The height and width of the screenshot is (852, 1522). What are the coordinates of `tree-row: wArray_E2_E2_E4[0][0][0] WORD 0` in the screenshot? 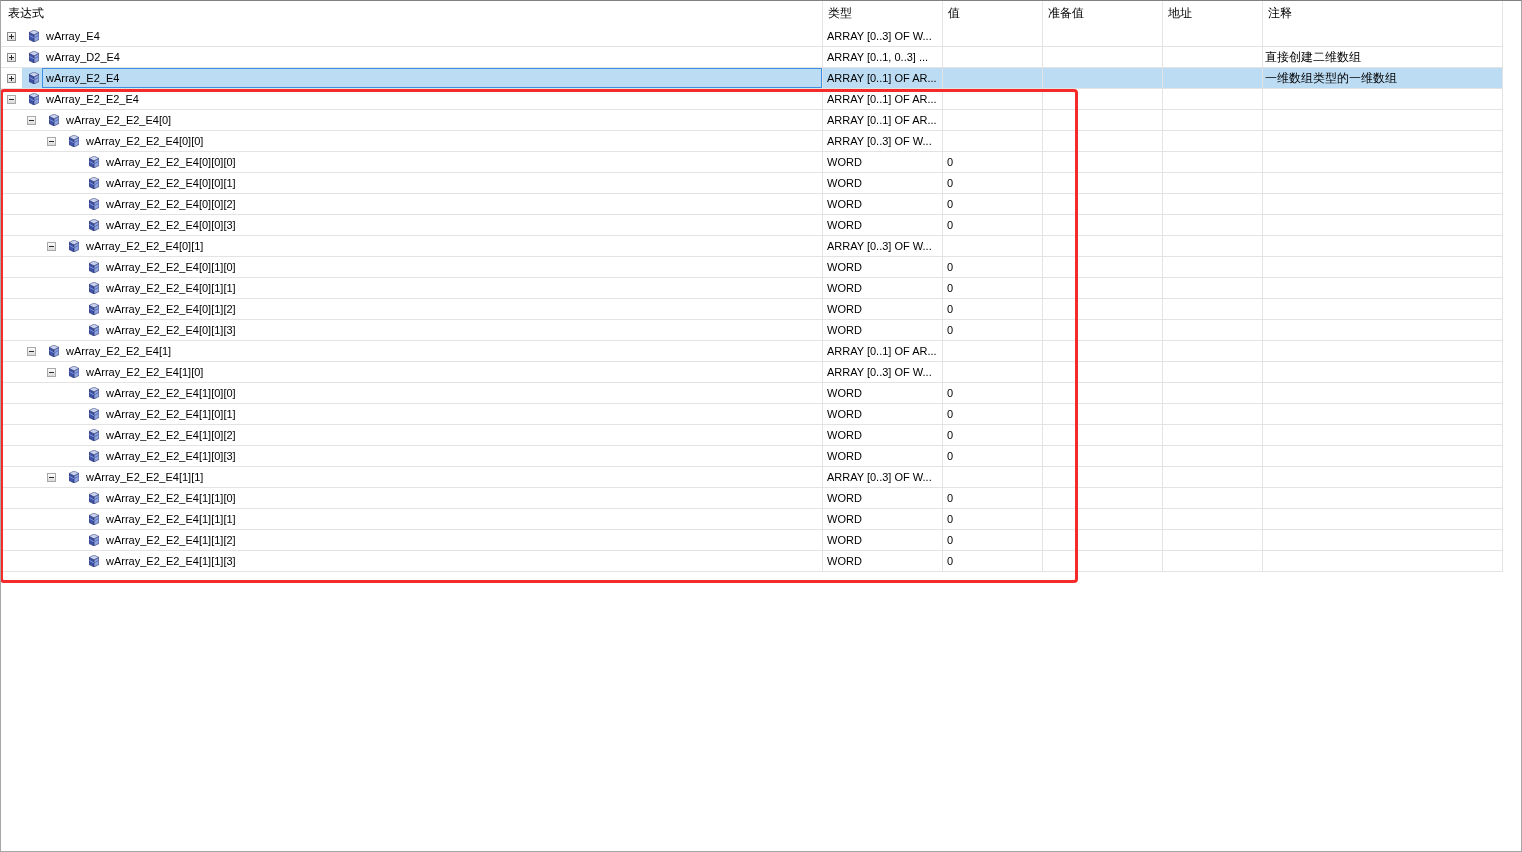 It's located at (752, 162).